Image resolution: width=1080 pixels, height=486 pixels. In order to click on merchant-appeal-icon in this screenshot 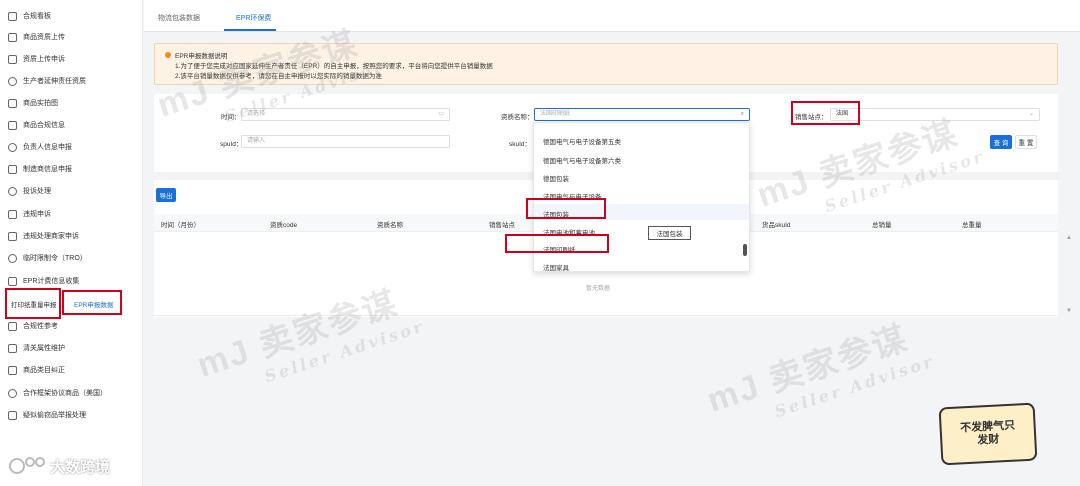, I will do `click(12, 236)`.